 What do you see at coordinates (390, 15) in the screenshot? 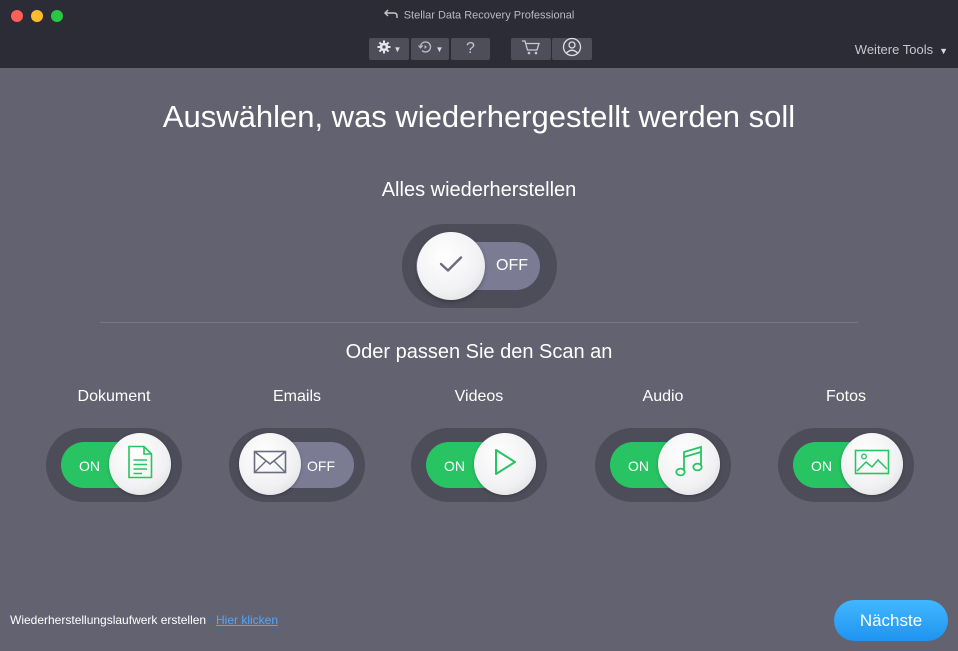
I see `back-arrow-icon` at bounding box center [390, 15].